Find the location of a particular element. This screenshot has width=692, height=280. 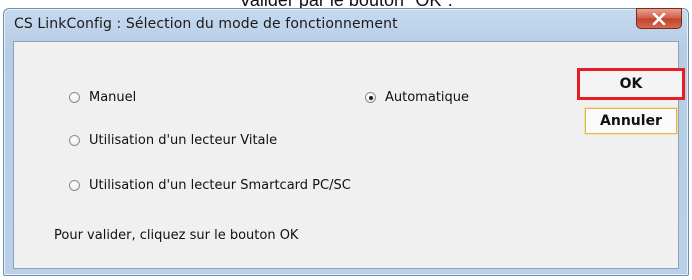

radio-button-lecteur-smartcard is located at coordinates (74, 185).